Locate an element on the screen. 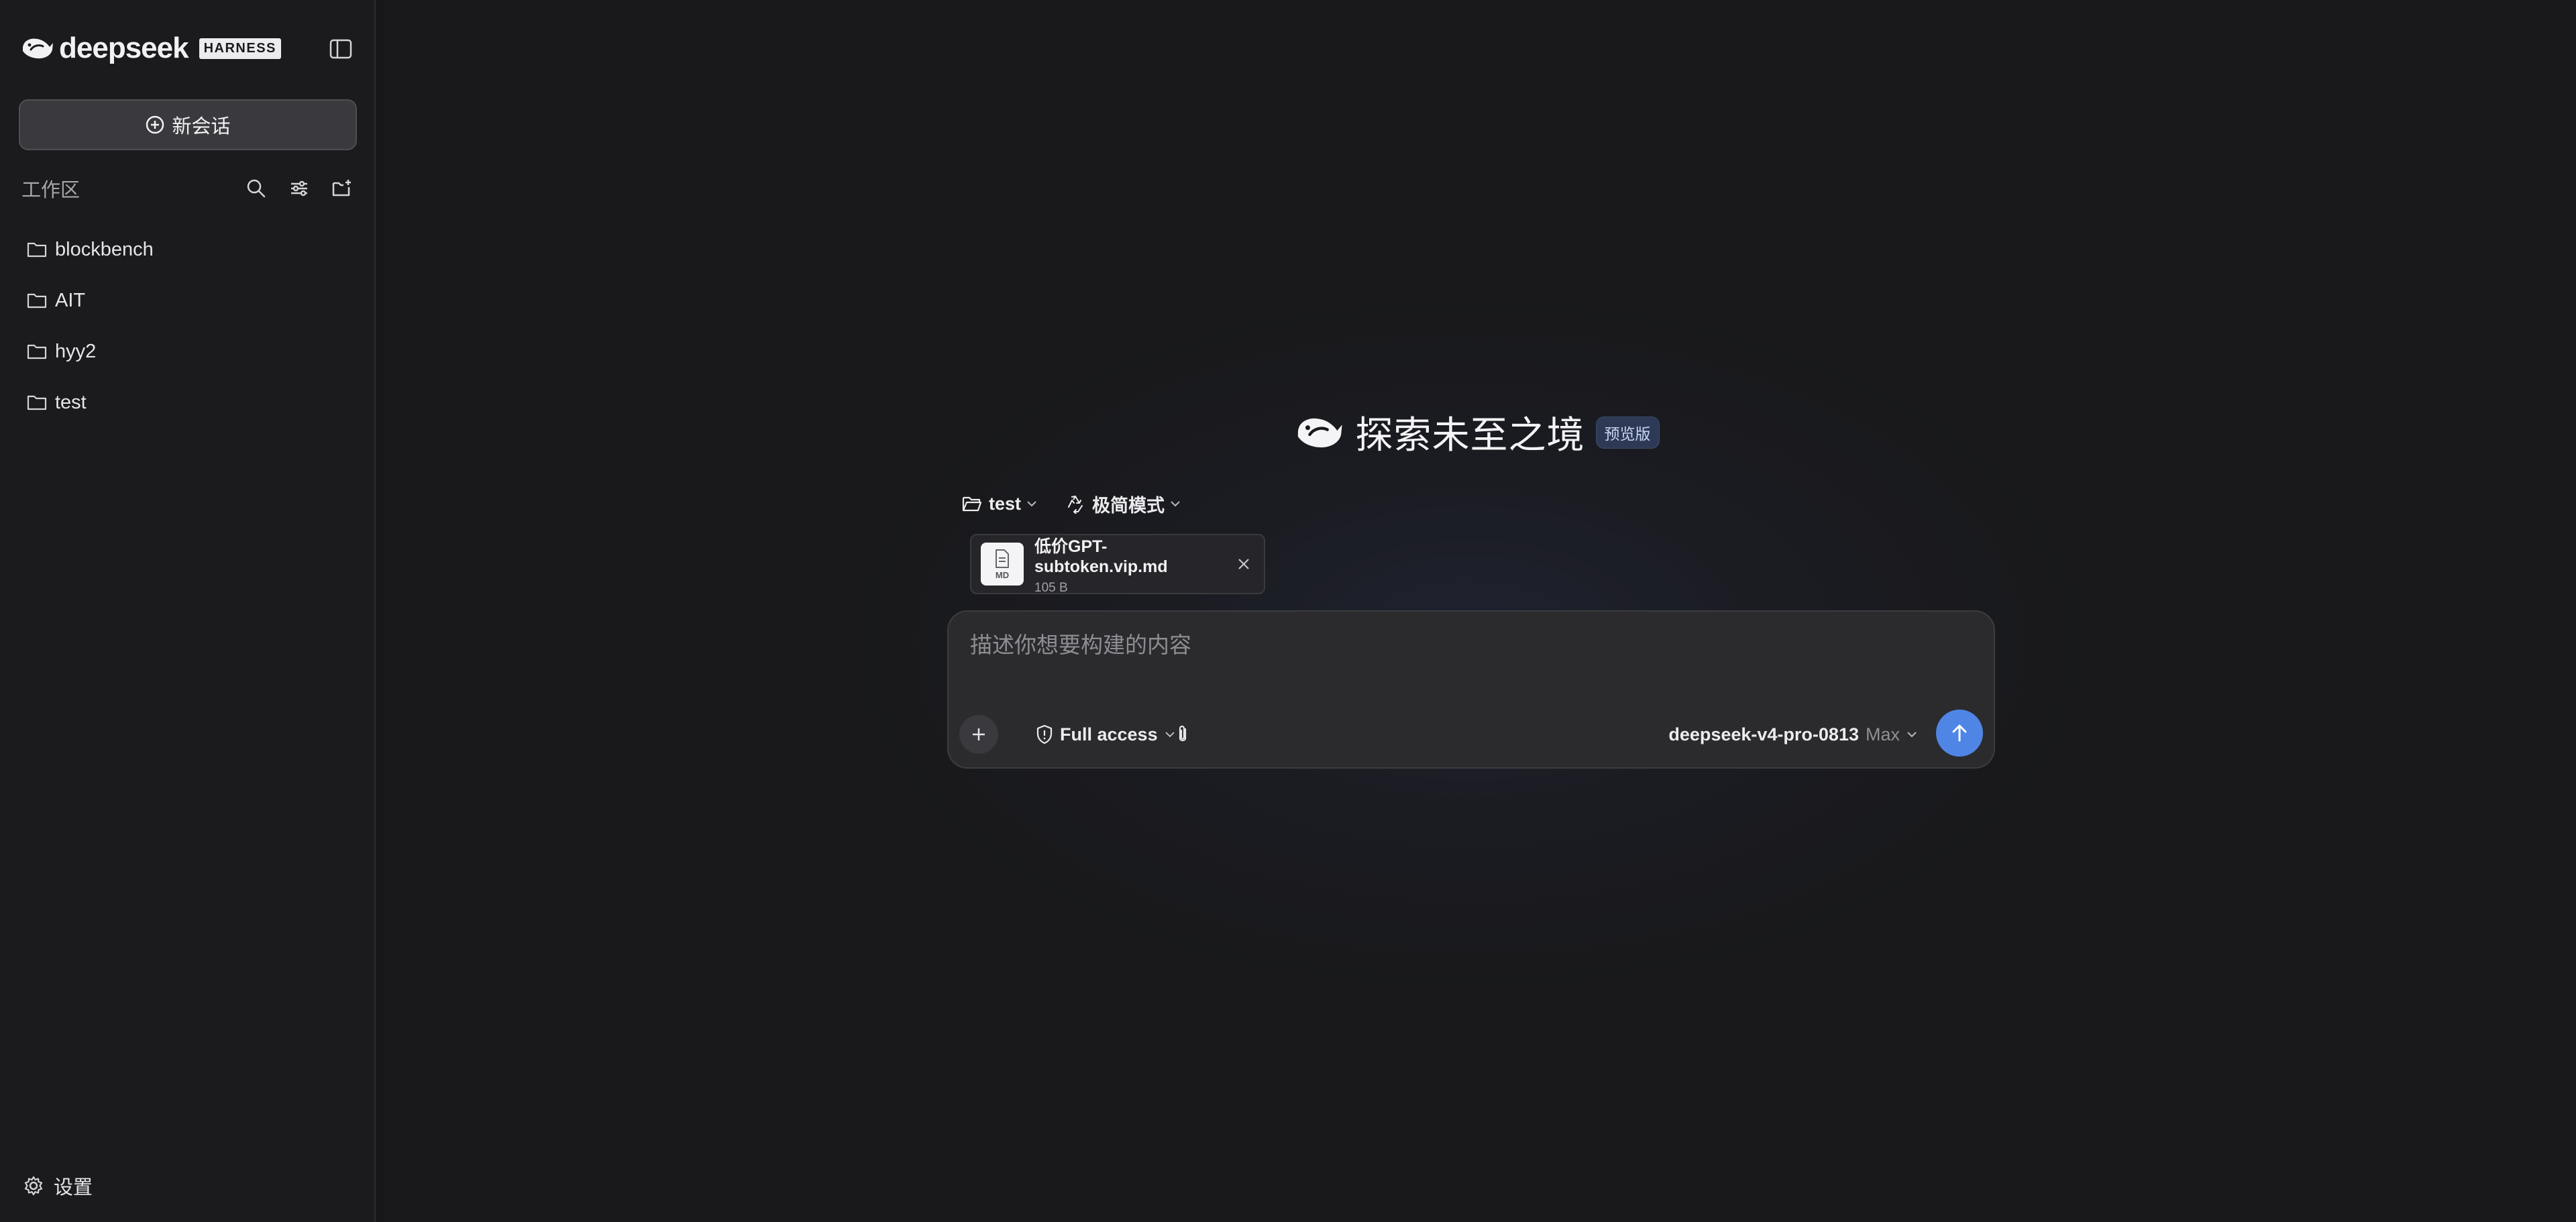 The height and width of the screenshot is (1222, 2576). settings-label: 设置 is located at coordinates (73, 1188).